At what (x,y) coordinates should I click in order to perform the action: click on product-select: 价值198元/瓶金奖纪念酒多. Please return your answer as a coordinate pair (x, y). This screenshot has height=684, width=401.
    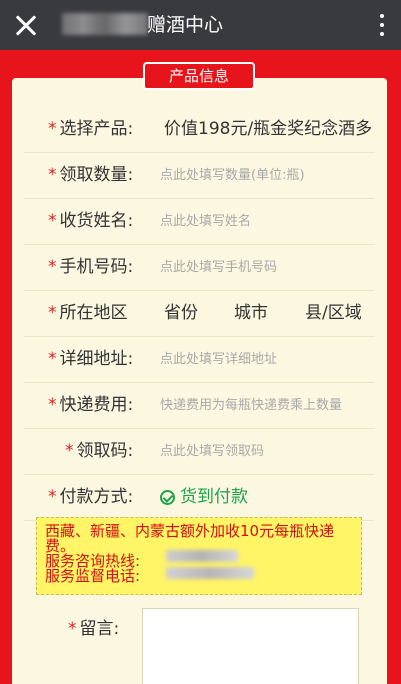
    Looking at the image, I should click on (269, 129).